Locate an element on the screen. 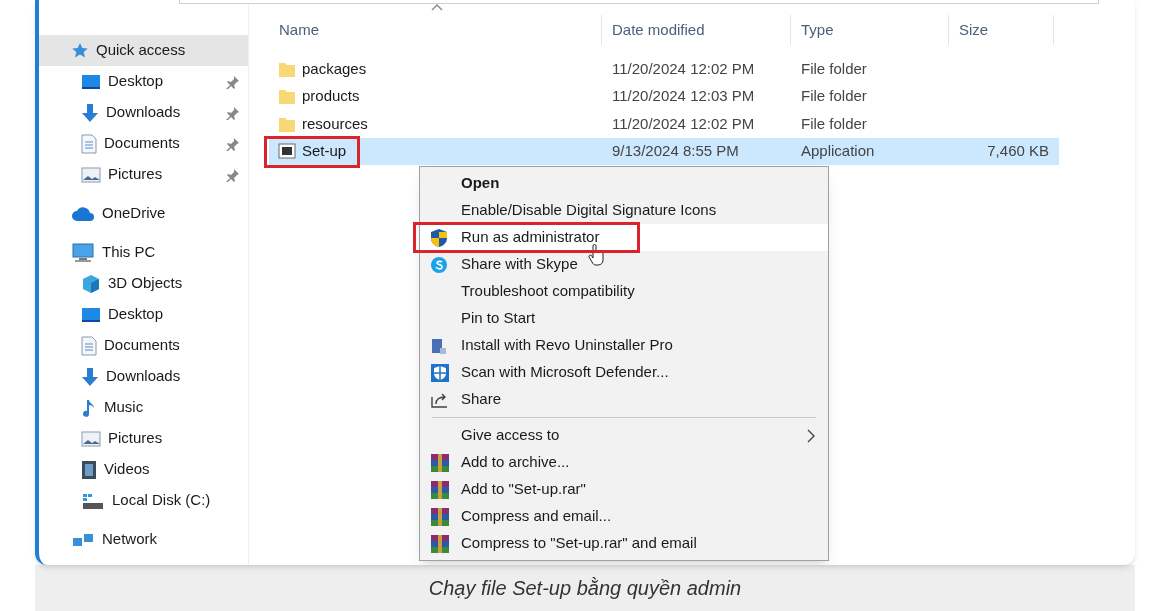 The image size is (1162, 611). sidebar-item: Network is located at coordinates (143, 539).